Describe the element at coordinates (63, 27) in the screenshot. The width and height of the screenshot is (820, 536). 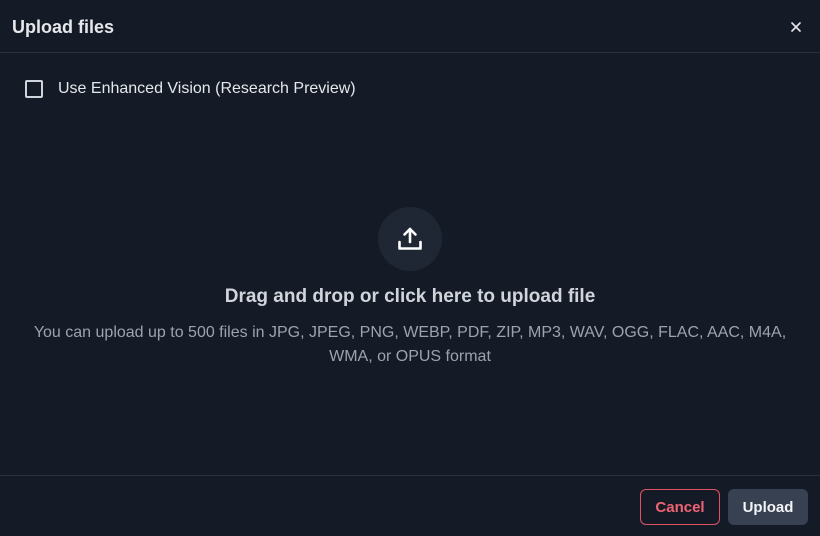
I see `dialog-title: Upload files` at that location.